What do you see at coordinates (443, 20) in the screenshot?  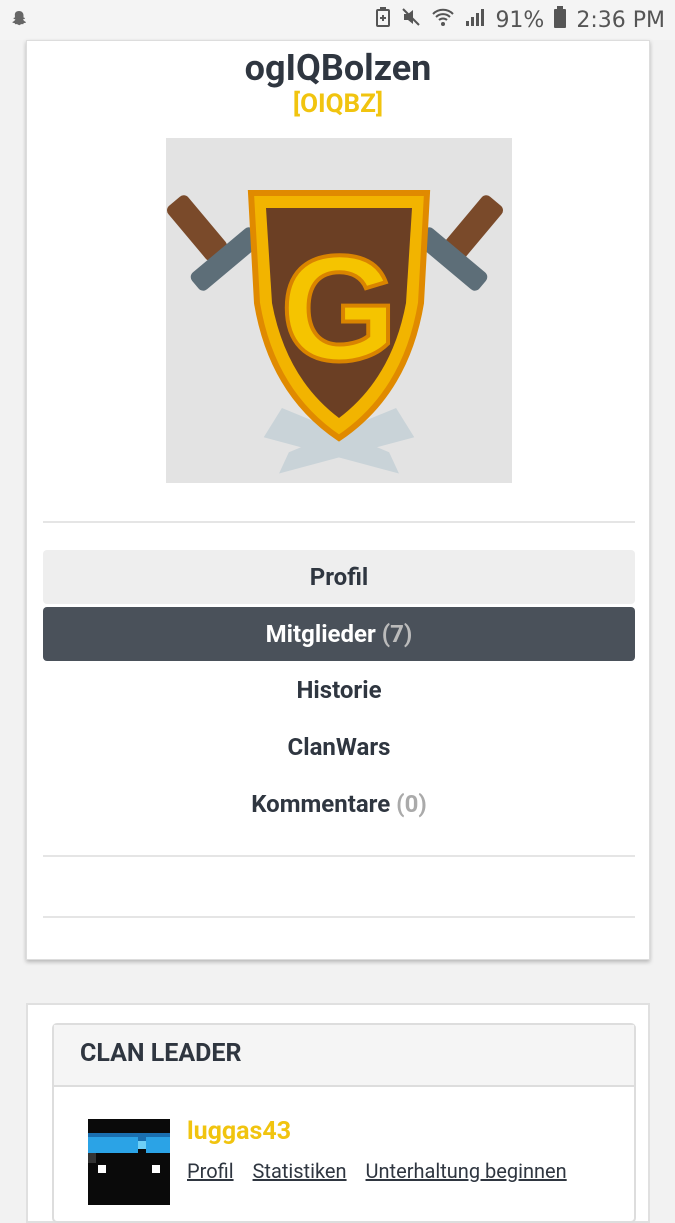 I see `wifi-icon` at bounding box center [443, 20].